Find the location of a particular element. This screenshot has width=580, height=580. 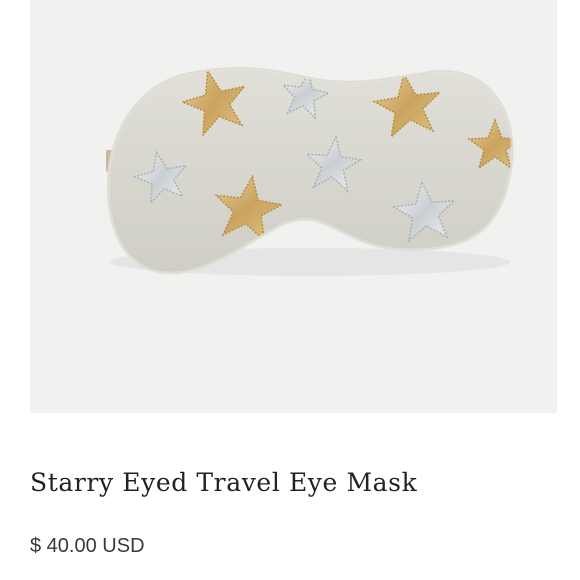

product-price: $ 40.00 USD is located at coordinates (87, 546).